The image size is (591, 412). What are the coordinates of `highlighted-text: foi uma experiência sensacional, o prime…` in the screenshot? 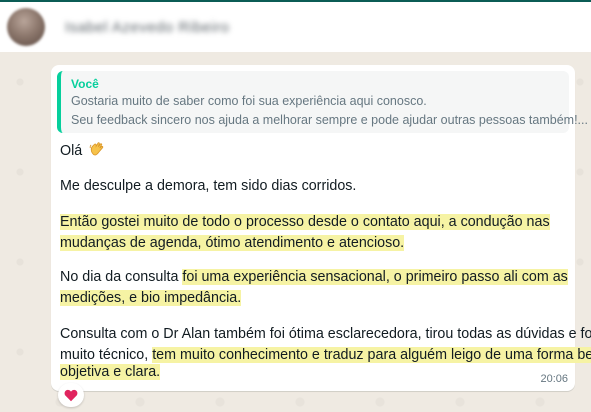 It's located at (375, 277).